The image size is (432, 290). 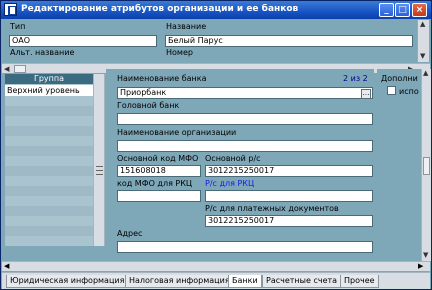 What do you see at coordinates (49, 79) in the screenshot?
I see `group-column-header: Группа` at bounding box center [49, 79].